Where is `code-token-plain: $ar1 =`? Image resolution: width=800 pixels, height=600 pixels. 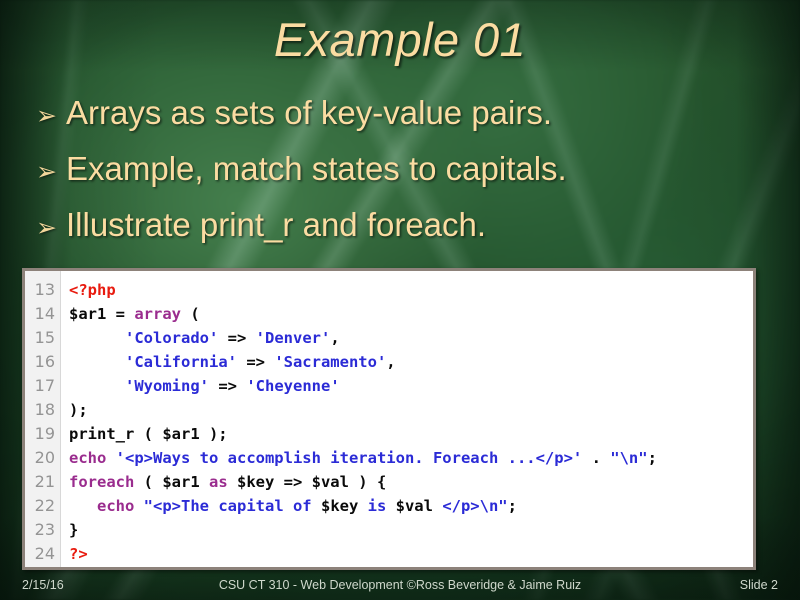 code-token-plain: $ar1 = is located at coordinates (102, 314).